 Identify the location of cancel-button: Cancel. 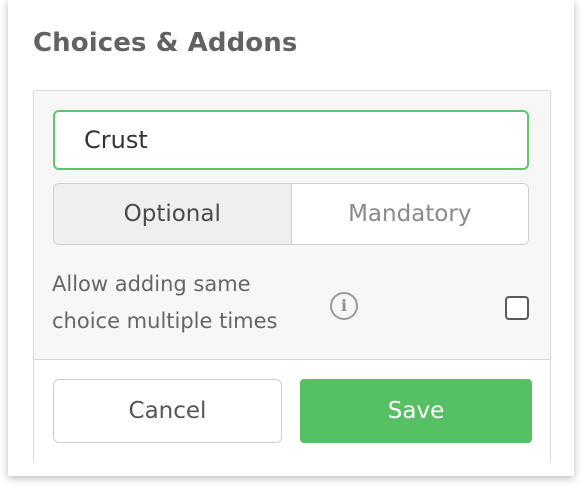
(167, 411).